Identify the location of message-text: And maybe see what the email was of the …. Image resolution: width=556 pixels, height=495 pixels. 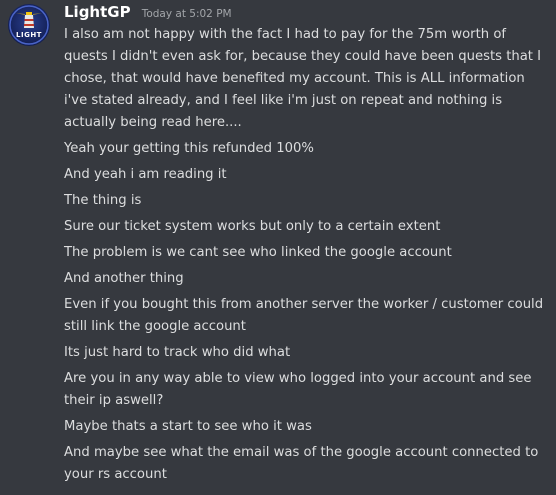
(301, 463).